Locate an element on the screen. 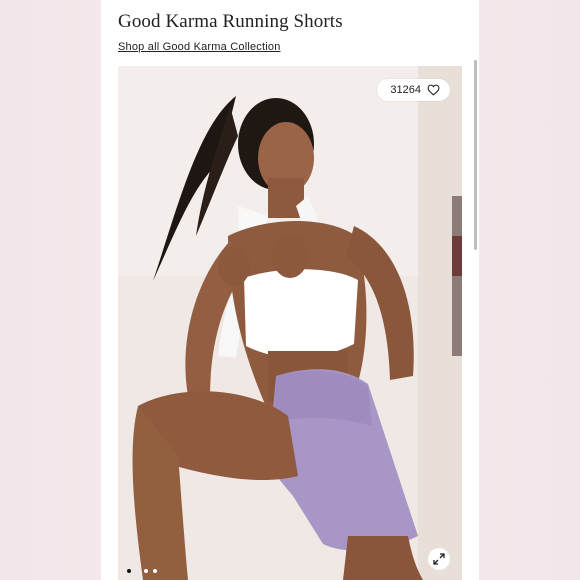  scrollbar-thumb is located at coordinates (475, 155).